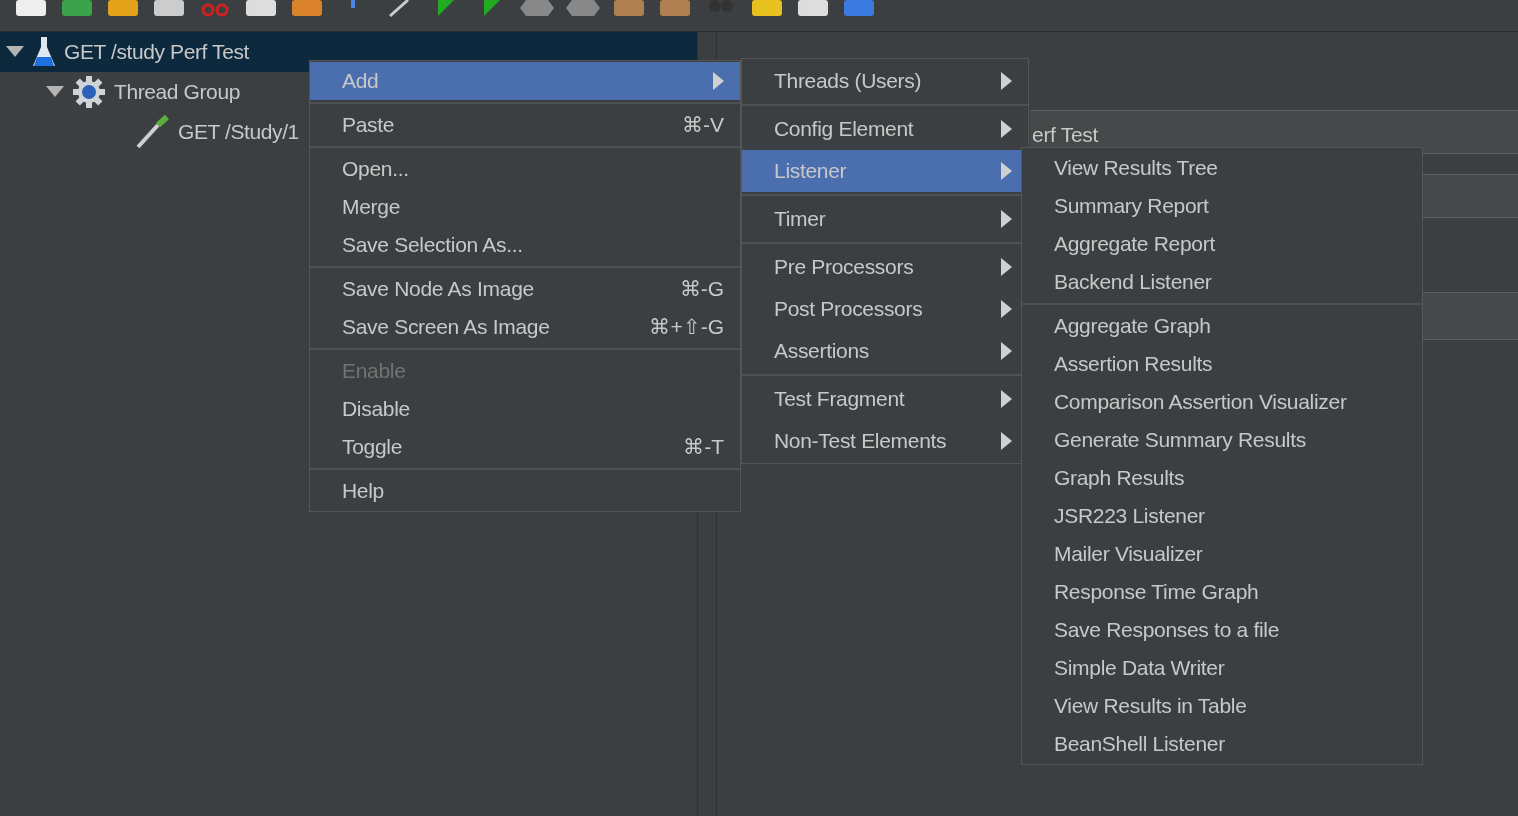  Describe the element at coordinates (701, 289) in the screenshot. I see `shortcut-label: ⌘-G` at that location.